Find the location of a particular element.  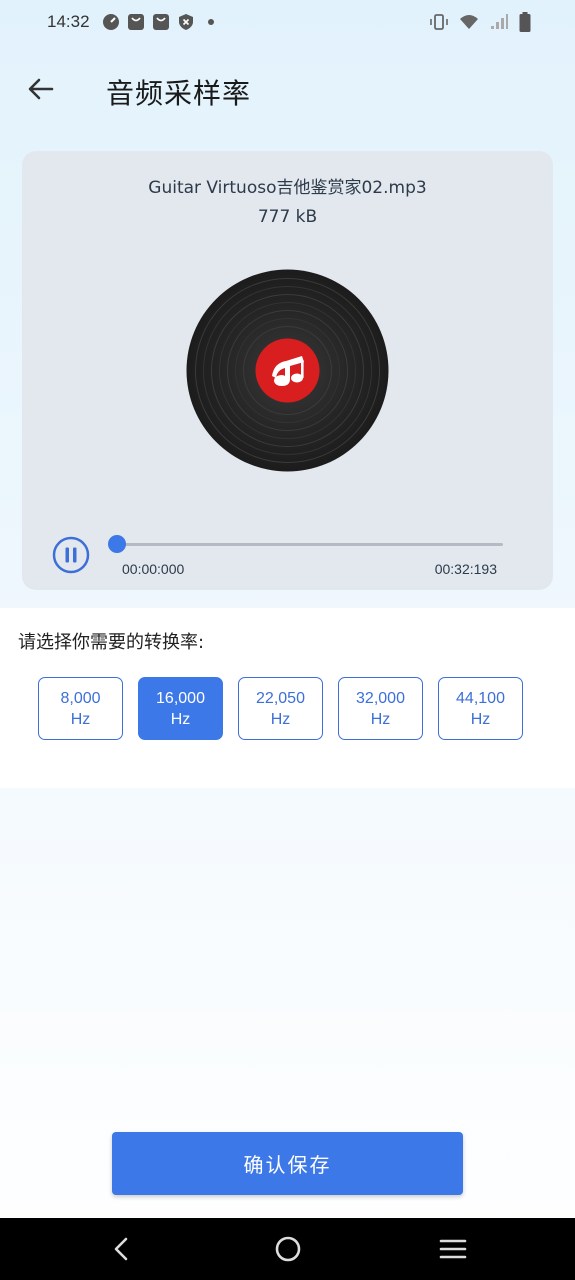

notification-icons is located at coordinates (161, 22).